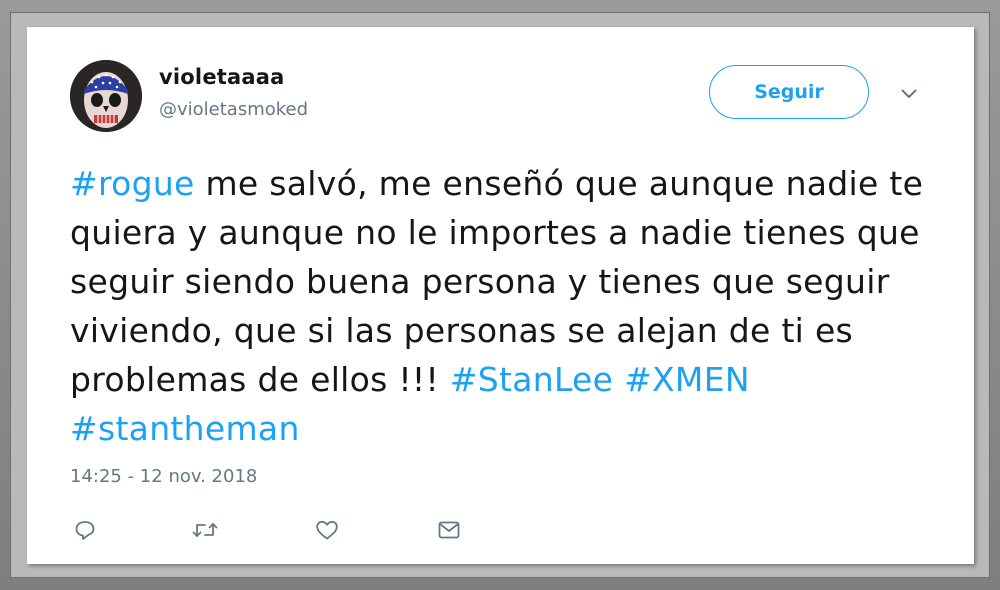  What do you see at coordinates (687, 379) in the screenshot?
I see `hashtag-link: #XMEN` at bounding box center [687, 379].